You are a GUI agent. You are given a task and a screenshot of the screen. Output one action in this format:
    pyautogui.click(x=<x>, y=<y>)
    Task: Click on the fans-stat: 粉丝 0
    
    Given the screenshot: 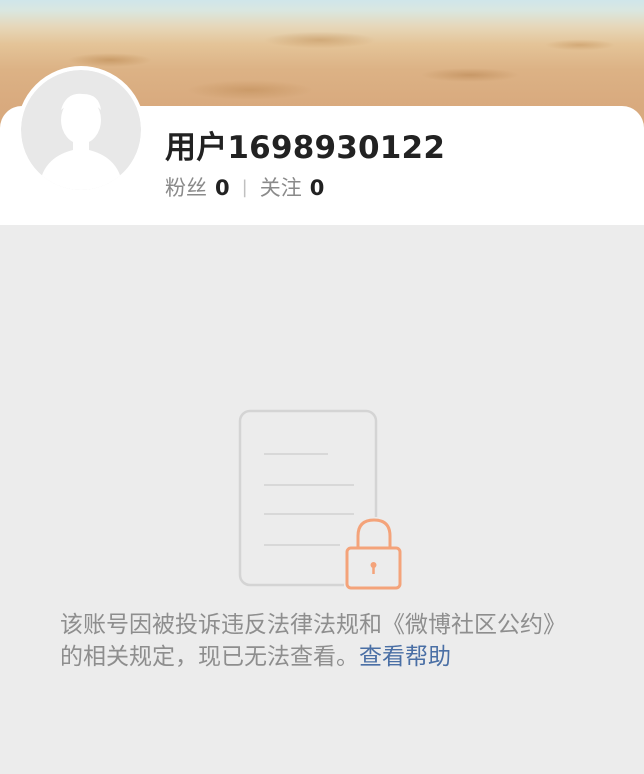 What is the action you would take?
    pyautogui.click(x=197, y=187)
    